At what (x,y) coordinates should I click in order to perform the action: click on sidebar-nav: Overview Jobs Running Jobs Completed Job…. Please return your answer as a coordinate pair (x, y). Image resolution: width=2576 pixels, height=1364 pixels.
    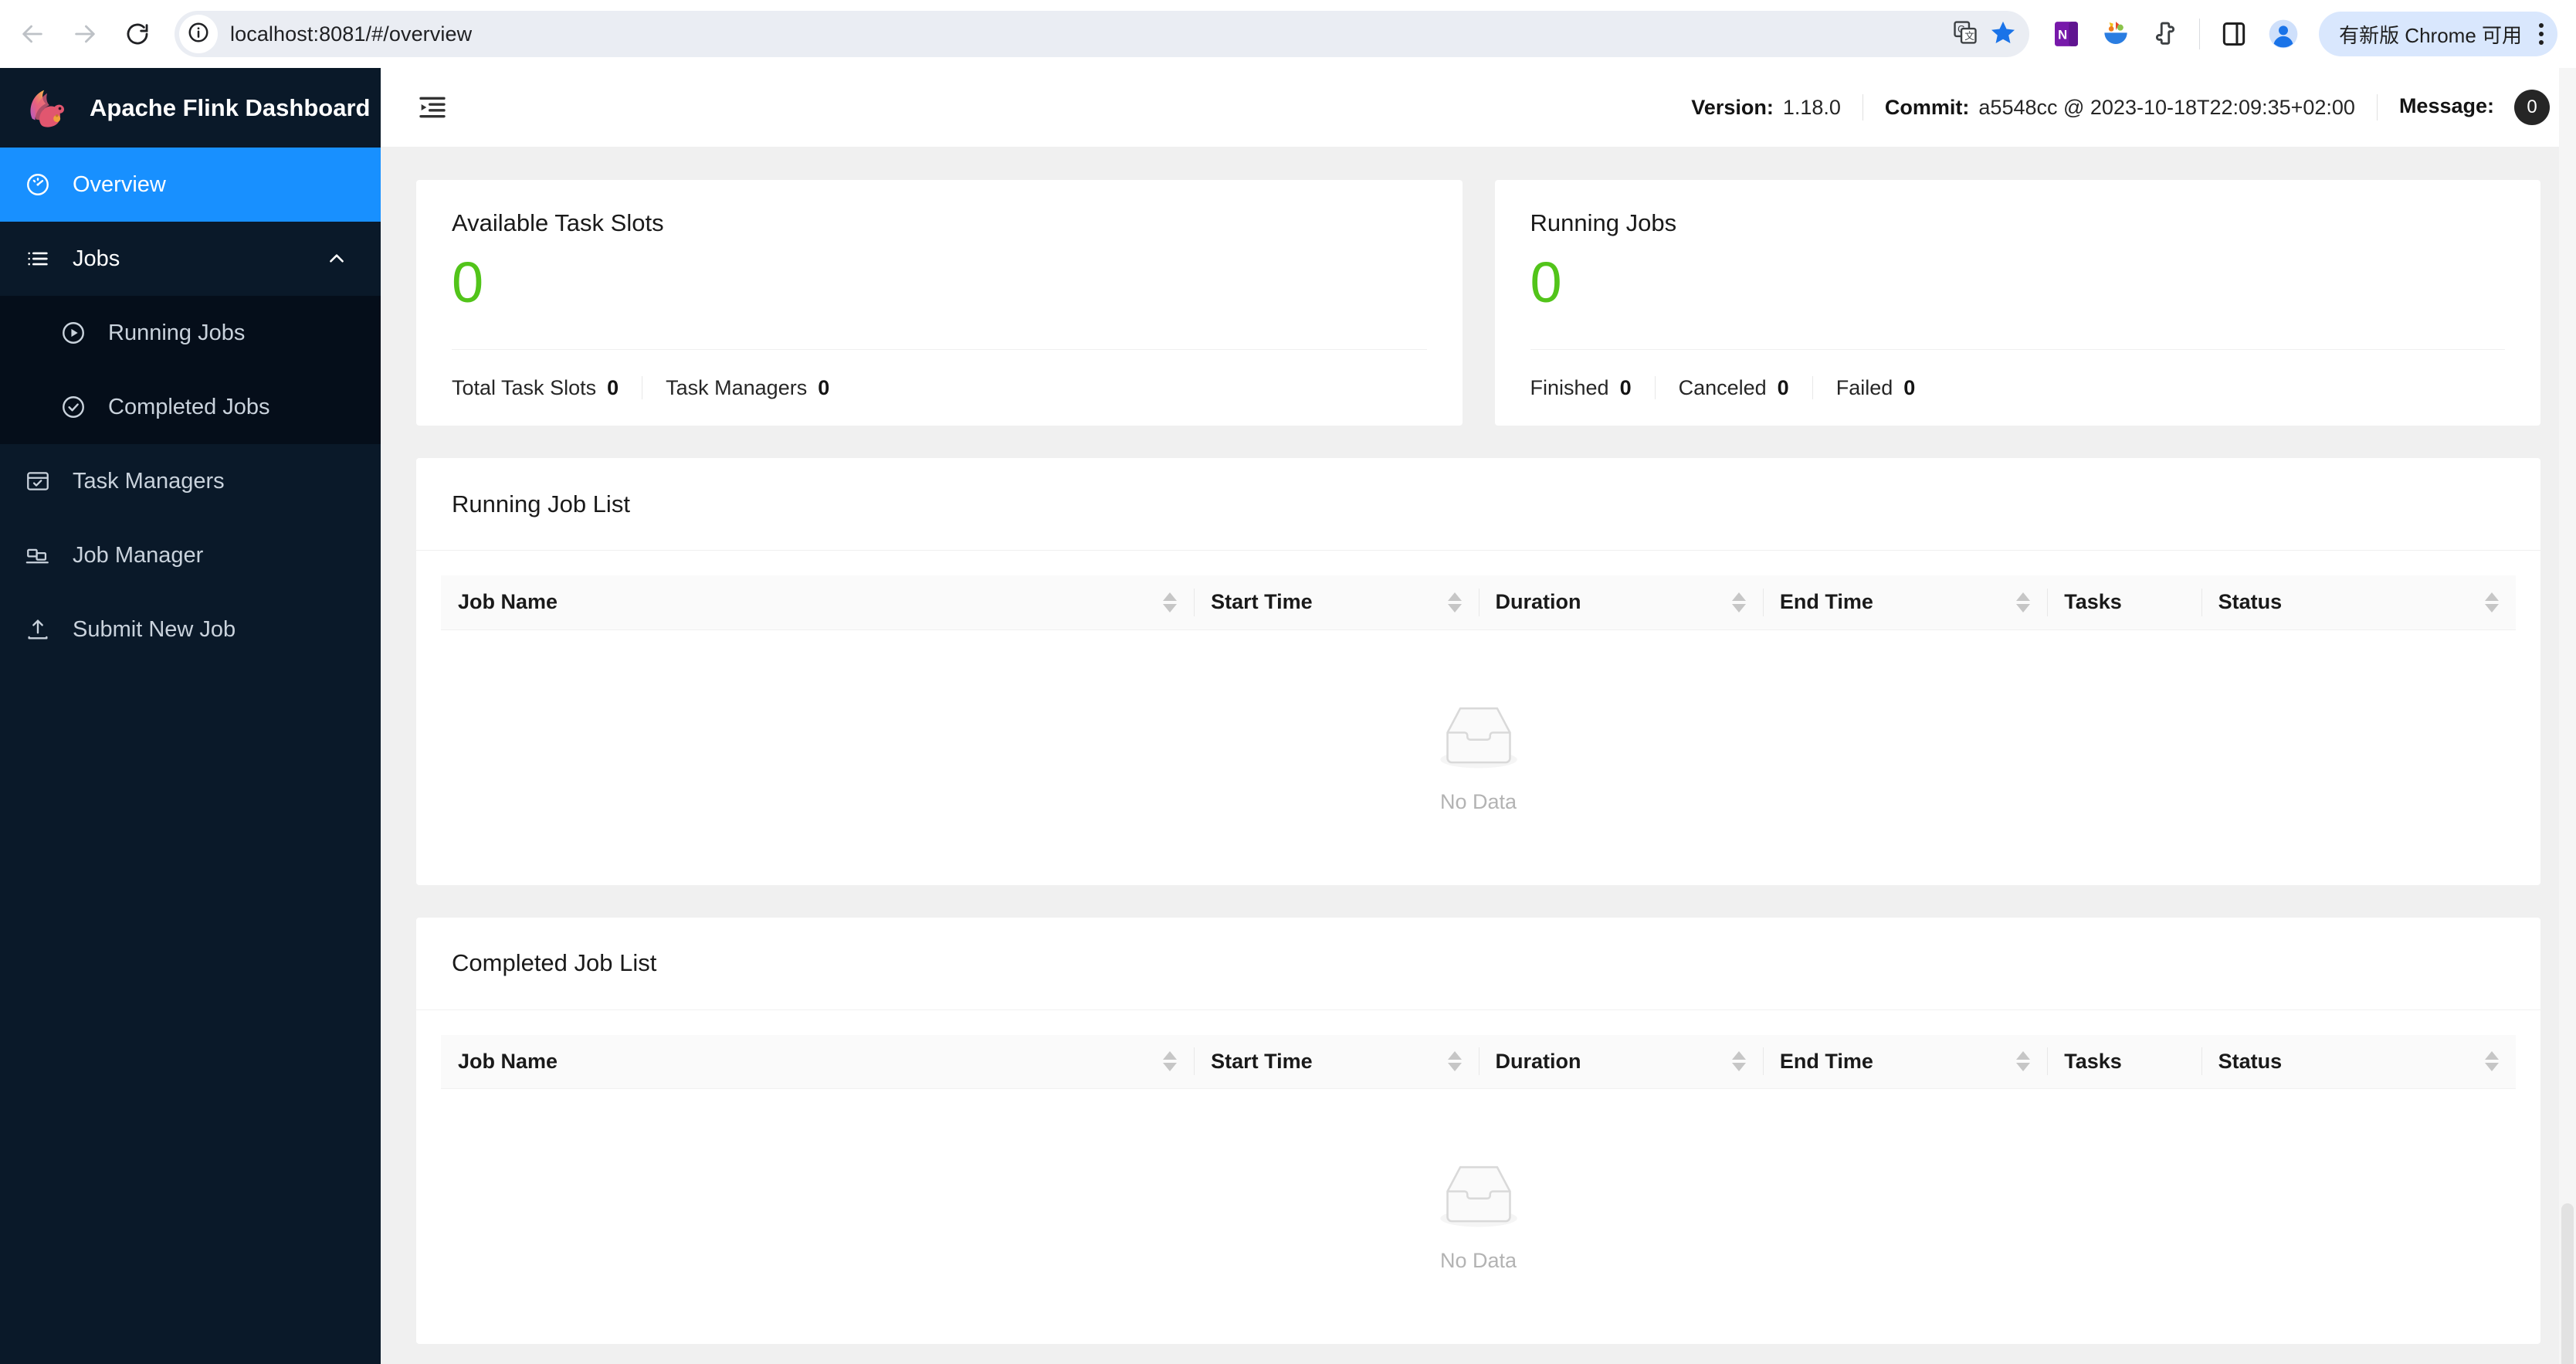
    Looking at the image, I should click on (190, 408).